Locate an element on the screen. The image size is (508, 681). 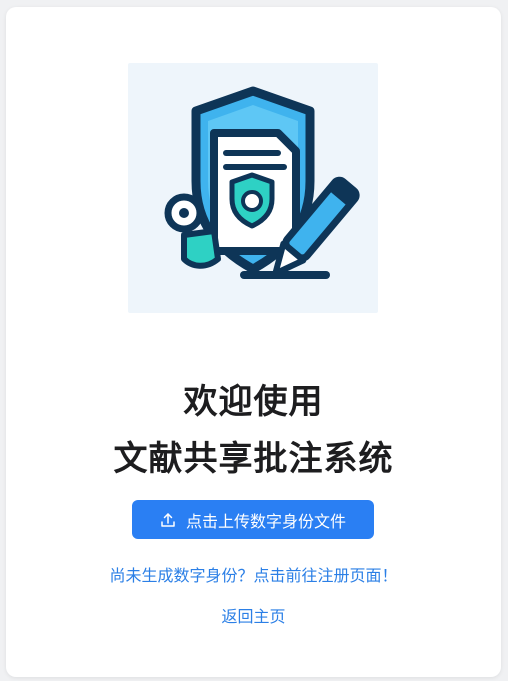
register-link: 尚未生成数字身份？点击前往注册页面！ is located at coordinates (253, 574).